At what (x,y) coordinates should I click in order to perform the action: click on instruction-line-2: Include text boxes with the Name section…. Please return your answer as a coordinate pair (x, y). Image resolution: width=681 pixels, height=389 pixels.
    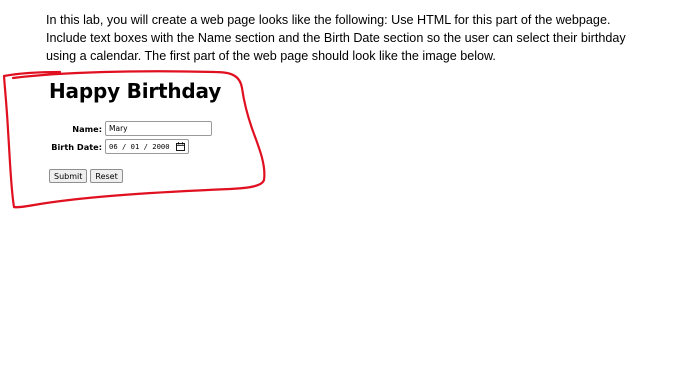
    Looking at the image, I should click on (336, 38).